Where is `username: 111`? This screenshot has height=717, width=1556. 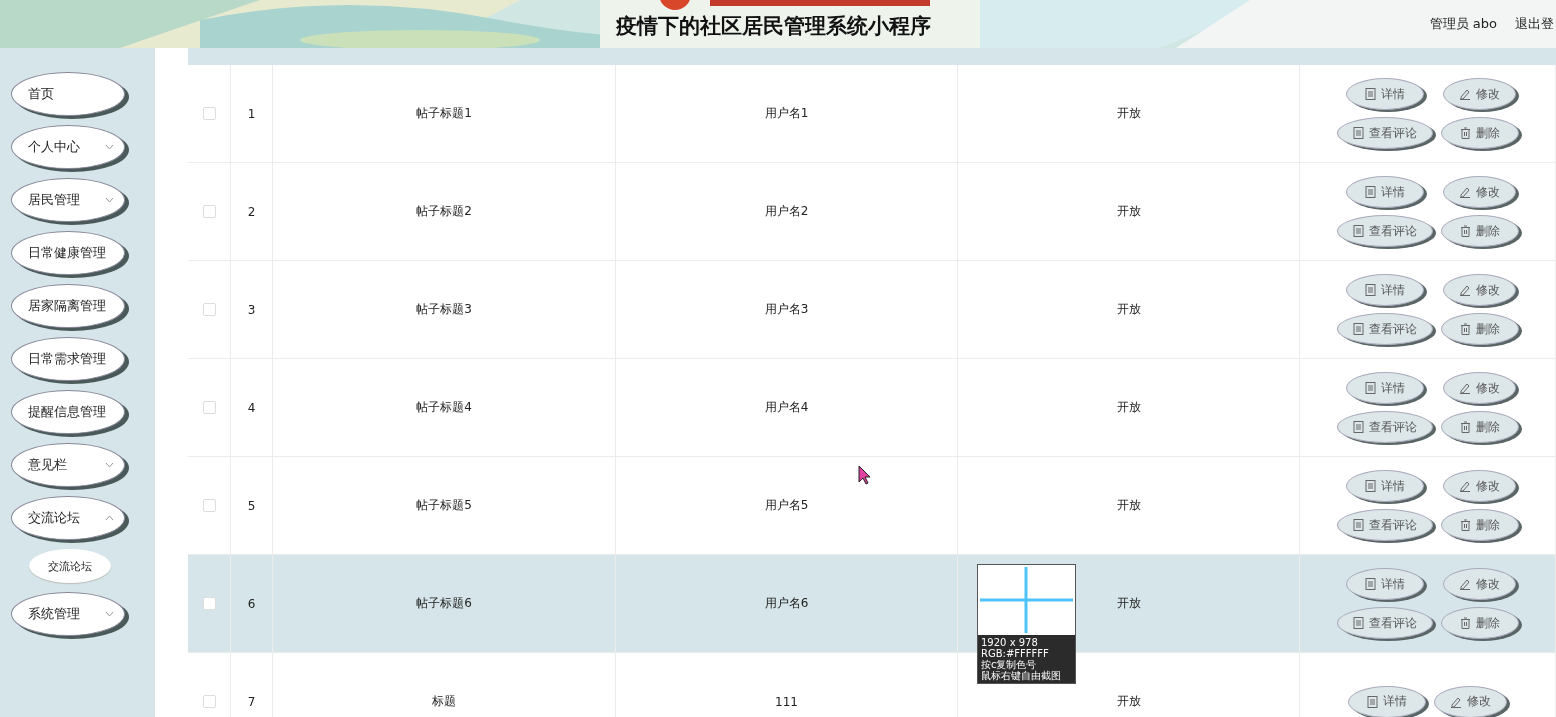
username: 111 is located at coordinates (786, 701).